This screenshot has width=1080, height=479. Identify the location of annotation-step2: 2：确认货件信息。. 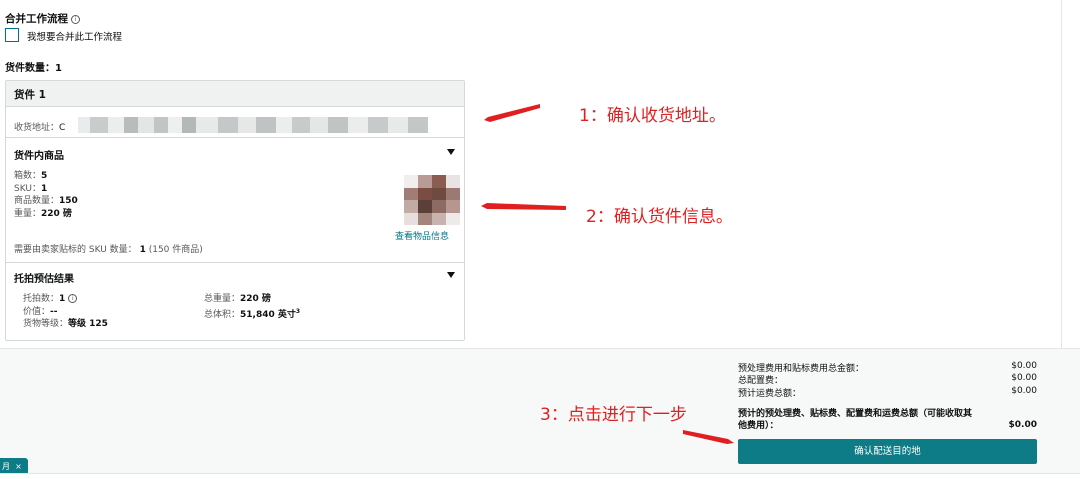
(659, 217).